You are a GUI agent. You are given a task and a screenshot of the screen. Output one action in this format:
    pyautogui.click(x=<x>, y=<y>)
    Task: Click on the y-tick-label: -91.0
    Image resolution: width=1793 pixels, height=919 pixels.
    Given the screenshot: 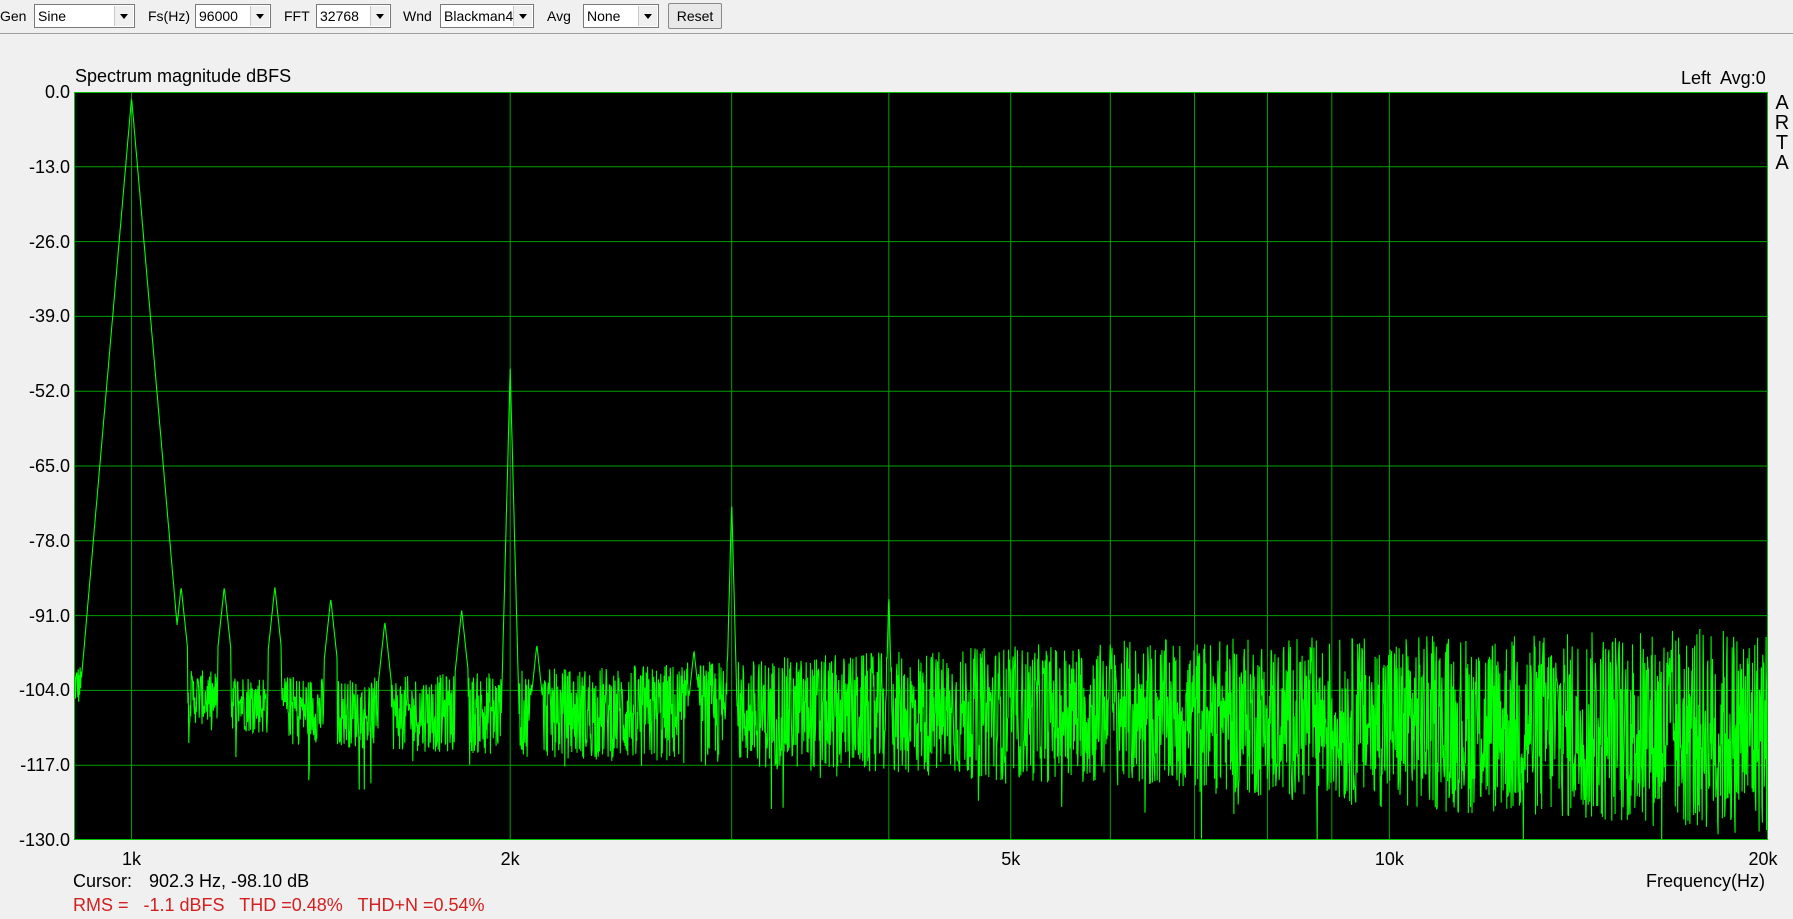 What is the action you would take?
    pyautogui.click(x=49, y=615)
    